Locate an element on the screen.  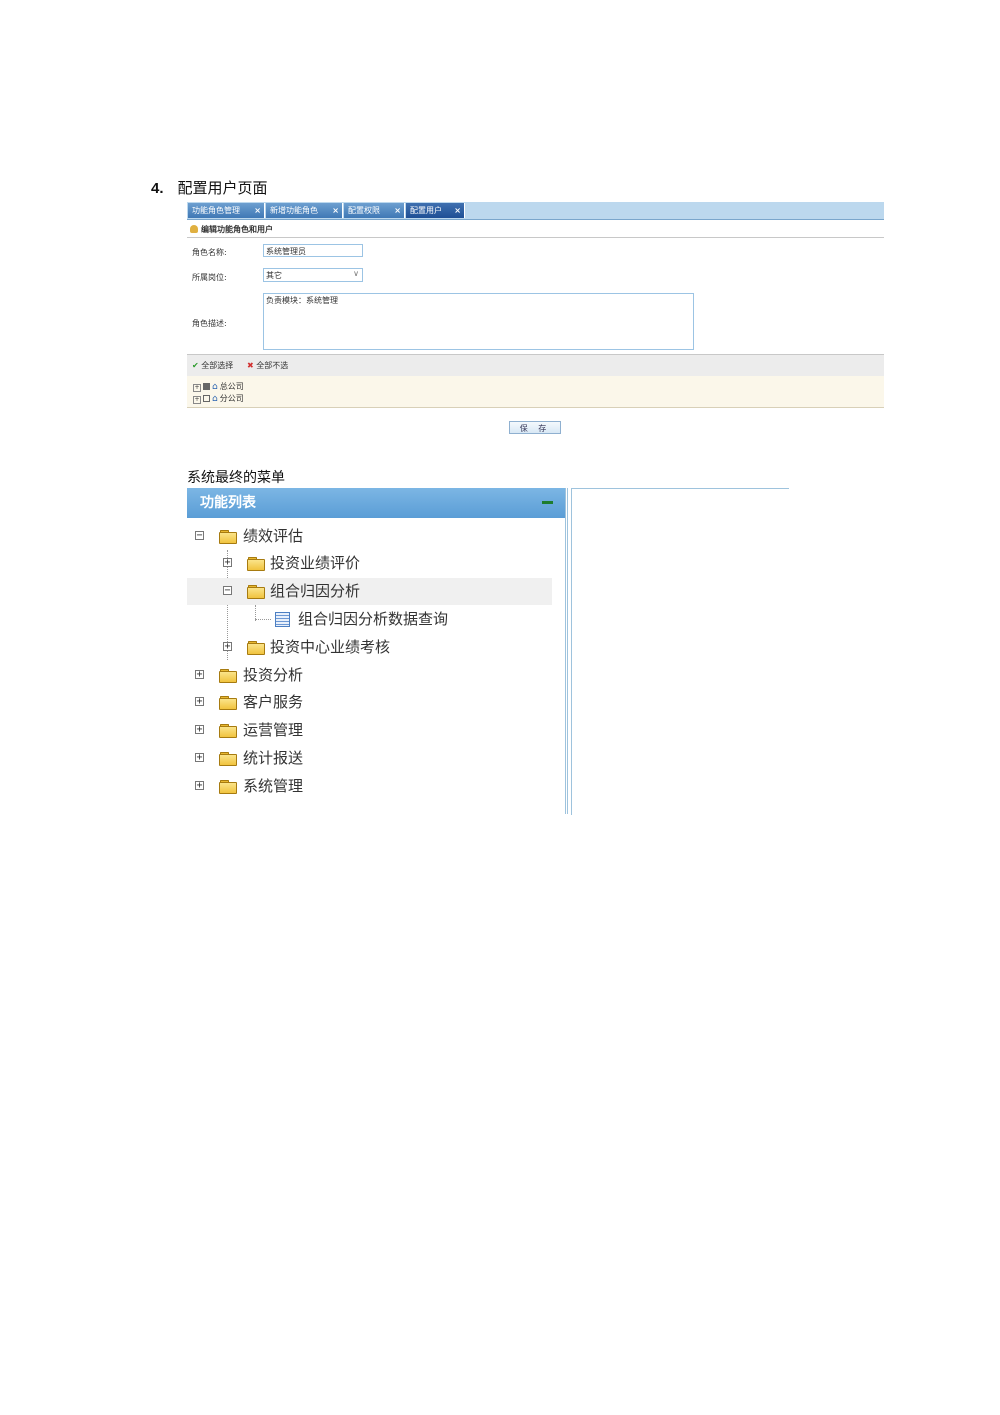
panel-header: 功能列表 is located at coordinates (376, 503).